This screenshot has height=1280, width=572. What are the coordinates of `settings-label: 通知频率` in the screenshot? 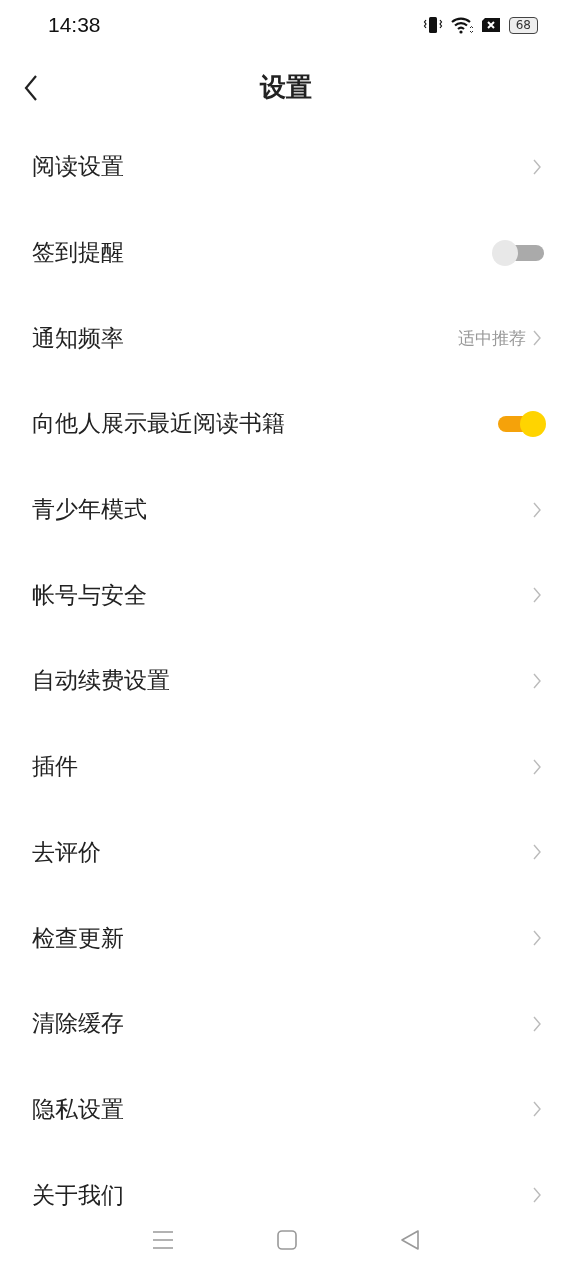 It's located at (78, 338).